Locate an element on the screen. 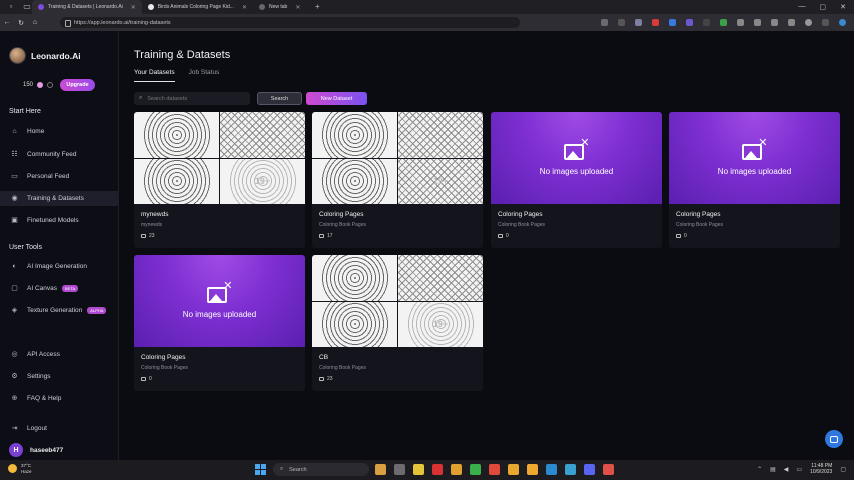  leonardo-logo-icon is located at coordinates (17, 55).